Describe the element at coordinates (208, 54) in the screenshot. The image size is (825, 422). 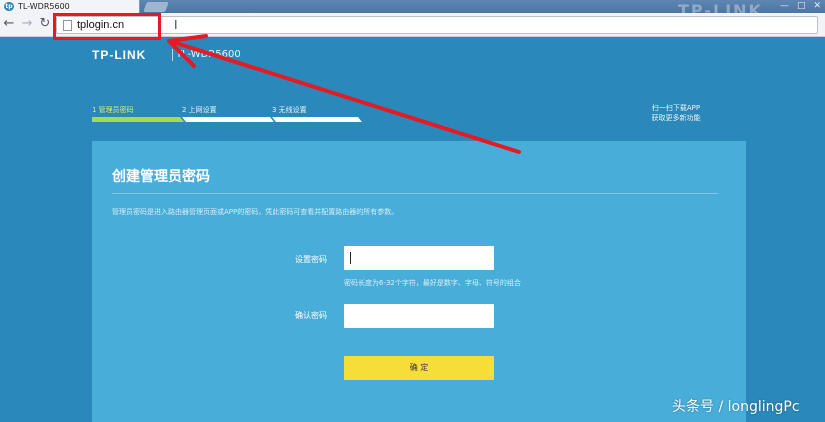
I see `model-name: TL-WDR5600` at that location.